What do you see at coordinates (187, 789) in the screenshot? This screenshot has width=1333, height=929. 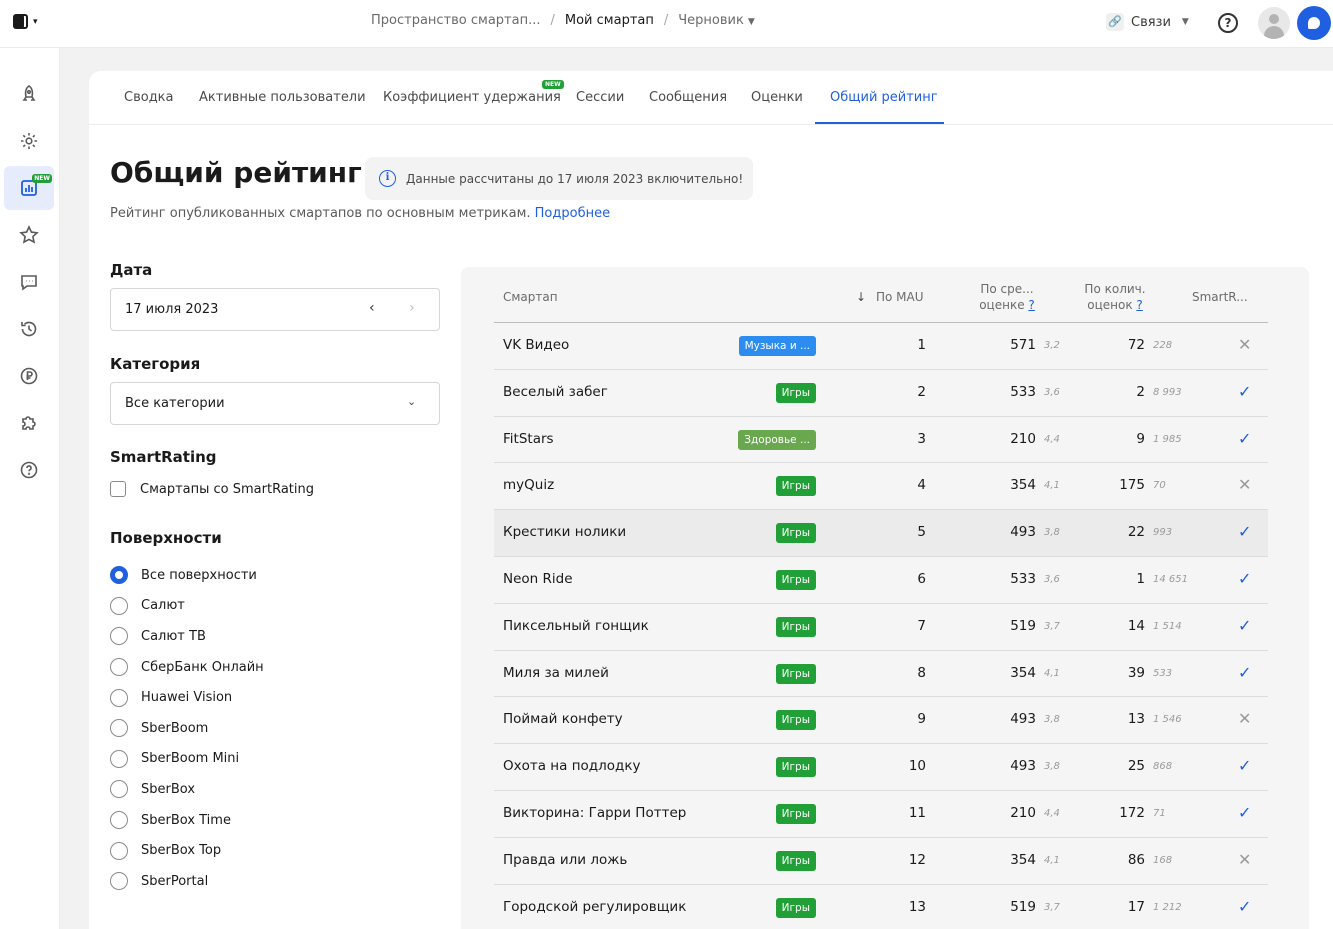 I see `surface-option: SberBox` at bounding box center [187, 789].